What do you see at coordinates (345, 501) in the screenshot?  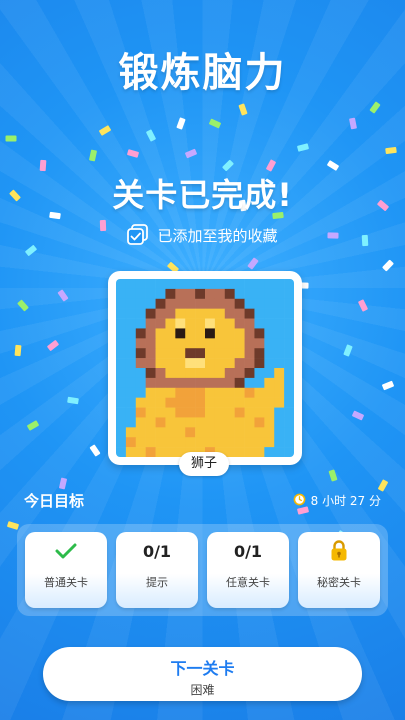 I see `goal-timer-text: 8 小时 27 分` at bounding box center [345, 501].